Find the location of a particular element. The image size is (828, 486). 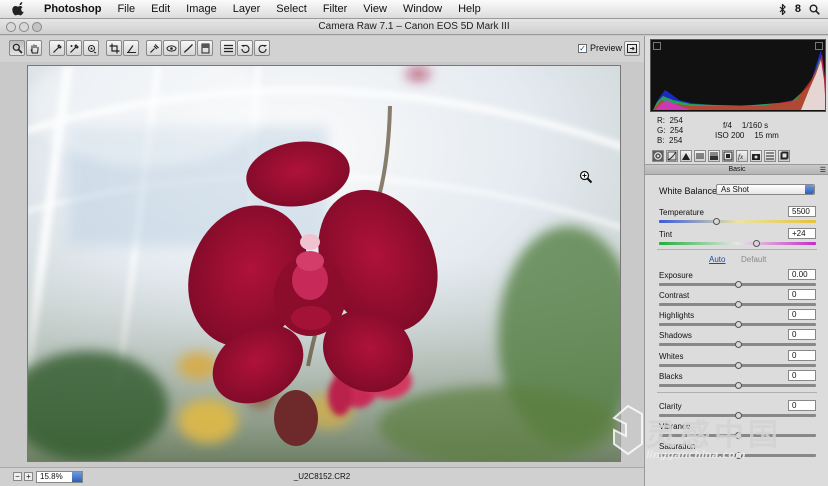

slider-label: Temperature is located at coordinates (681, 212).